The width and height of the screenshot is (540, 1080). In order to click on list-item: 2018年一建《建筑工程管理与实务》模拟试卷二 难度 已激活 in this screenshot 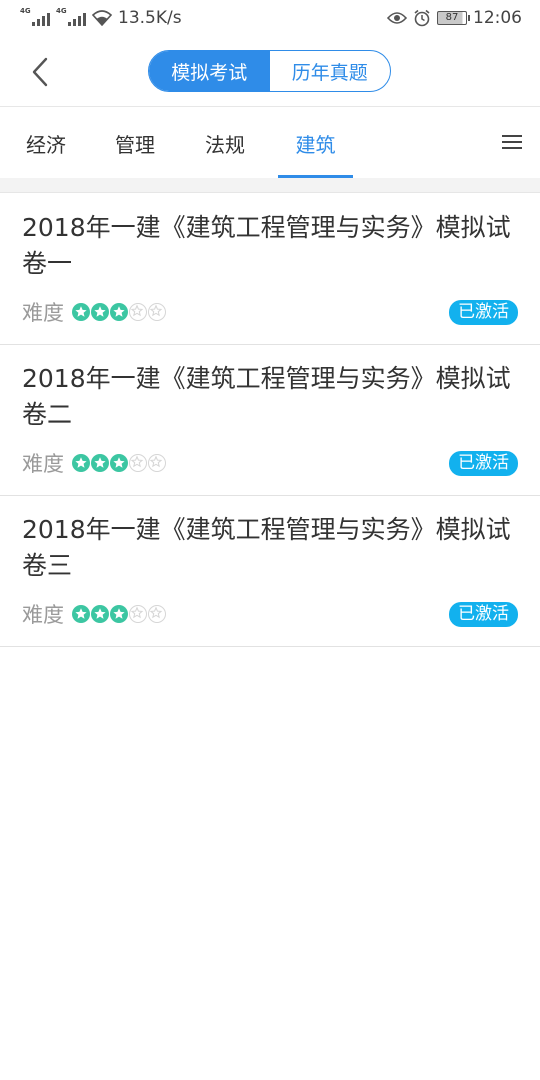, I will do `click(270, 420)`.